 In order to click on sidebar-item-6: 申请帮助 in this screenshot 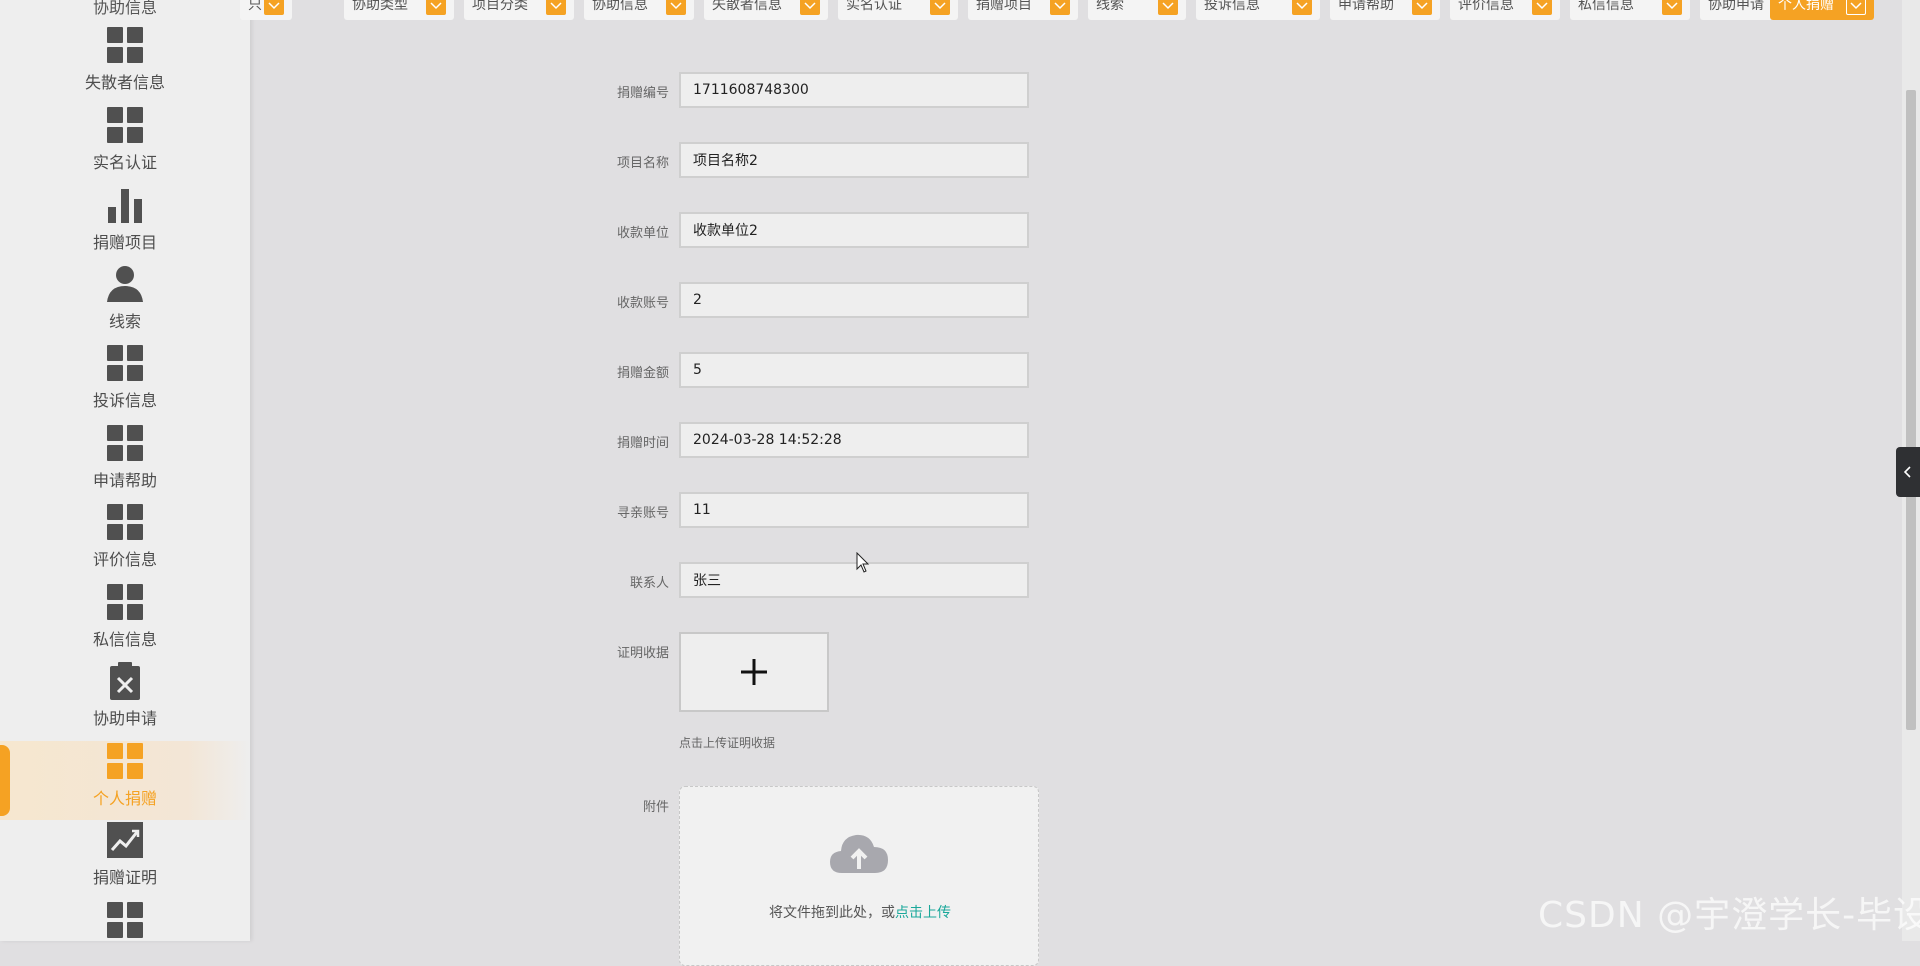, I will do `click(125, 462)`.